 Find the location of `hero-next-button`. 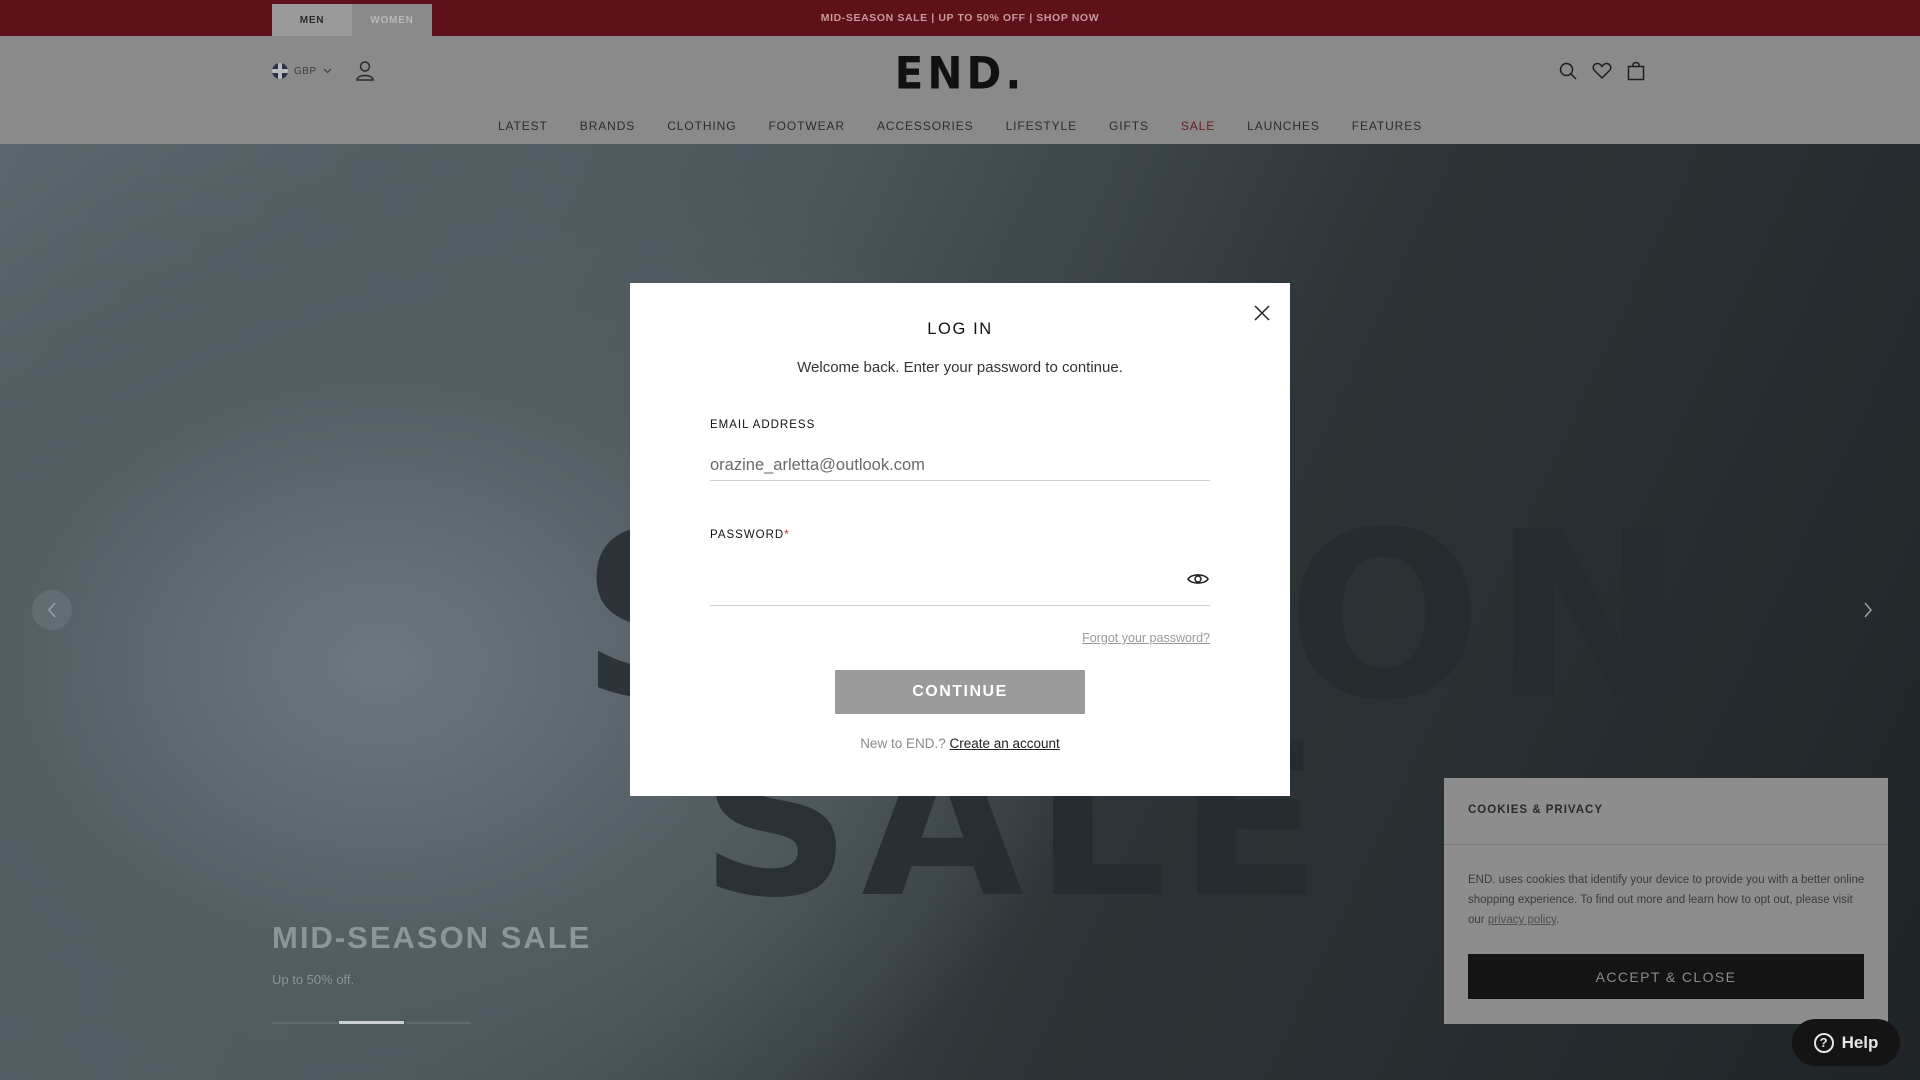

hero-next-button is located at coordinates (1868, 610).